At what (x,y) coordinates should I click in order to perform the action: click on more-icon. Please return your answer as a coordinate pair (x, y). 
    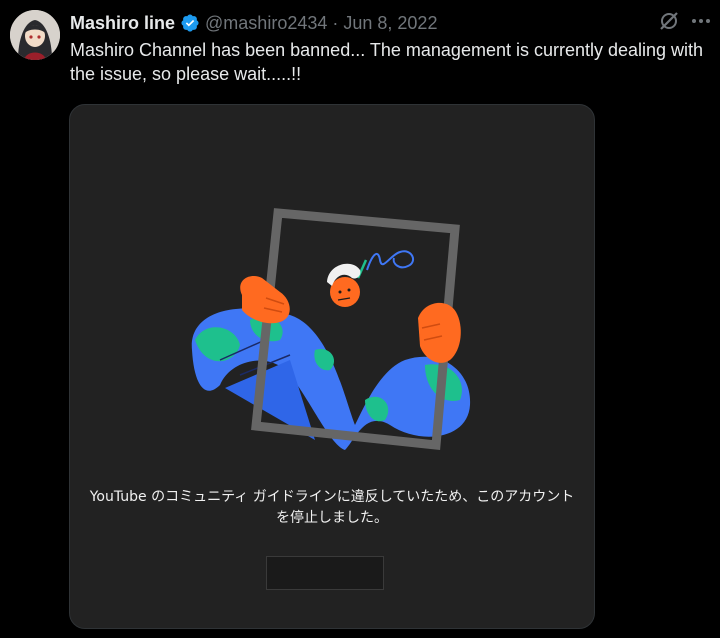
    Looking at the image, I should click on (701, 23).